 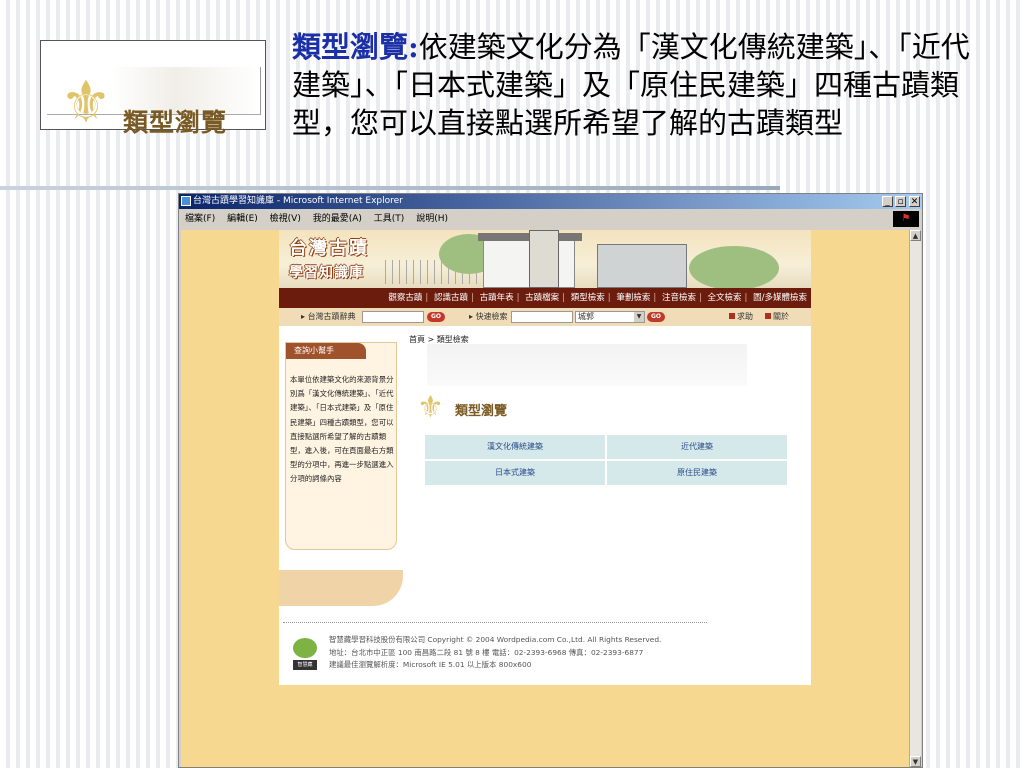 What do you see at coordinates (329, 247) in the screenshot?
I see `site-title: 台灣古蹟` at bounding box center [329, 247].